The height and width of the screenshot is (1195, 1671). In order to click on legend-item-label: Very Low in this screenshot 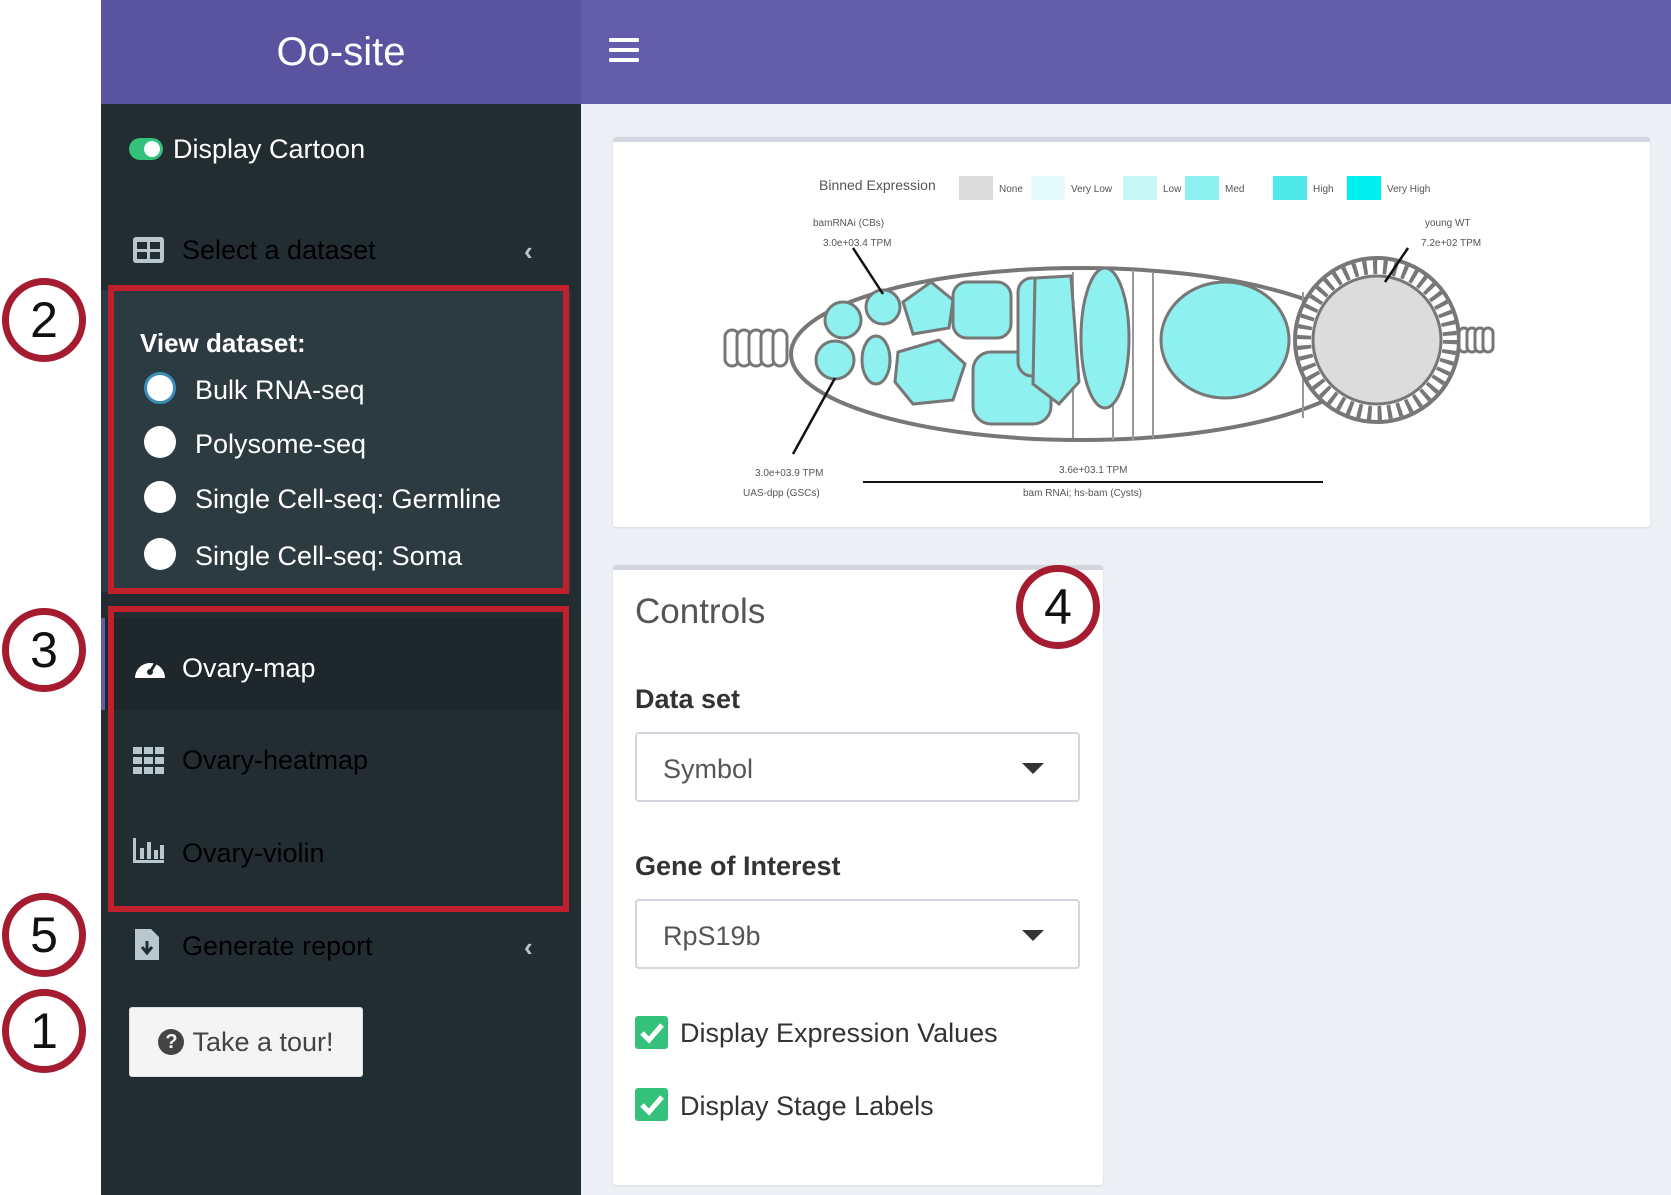, I will do `click(1092, 189)`.